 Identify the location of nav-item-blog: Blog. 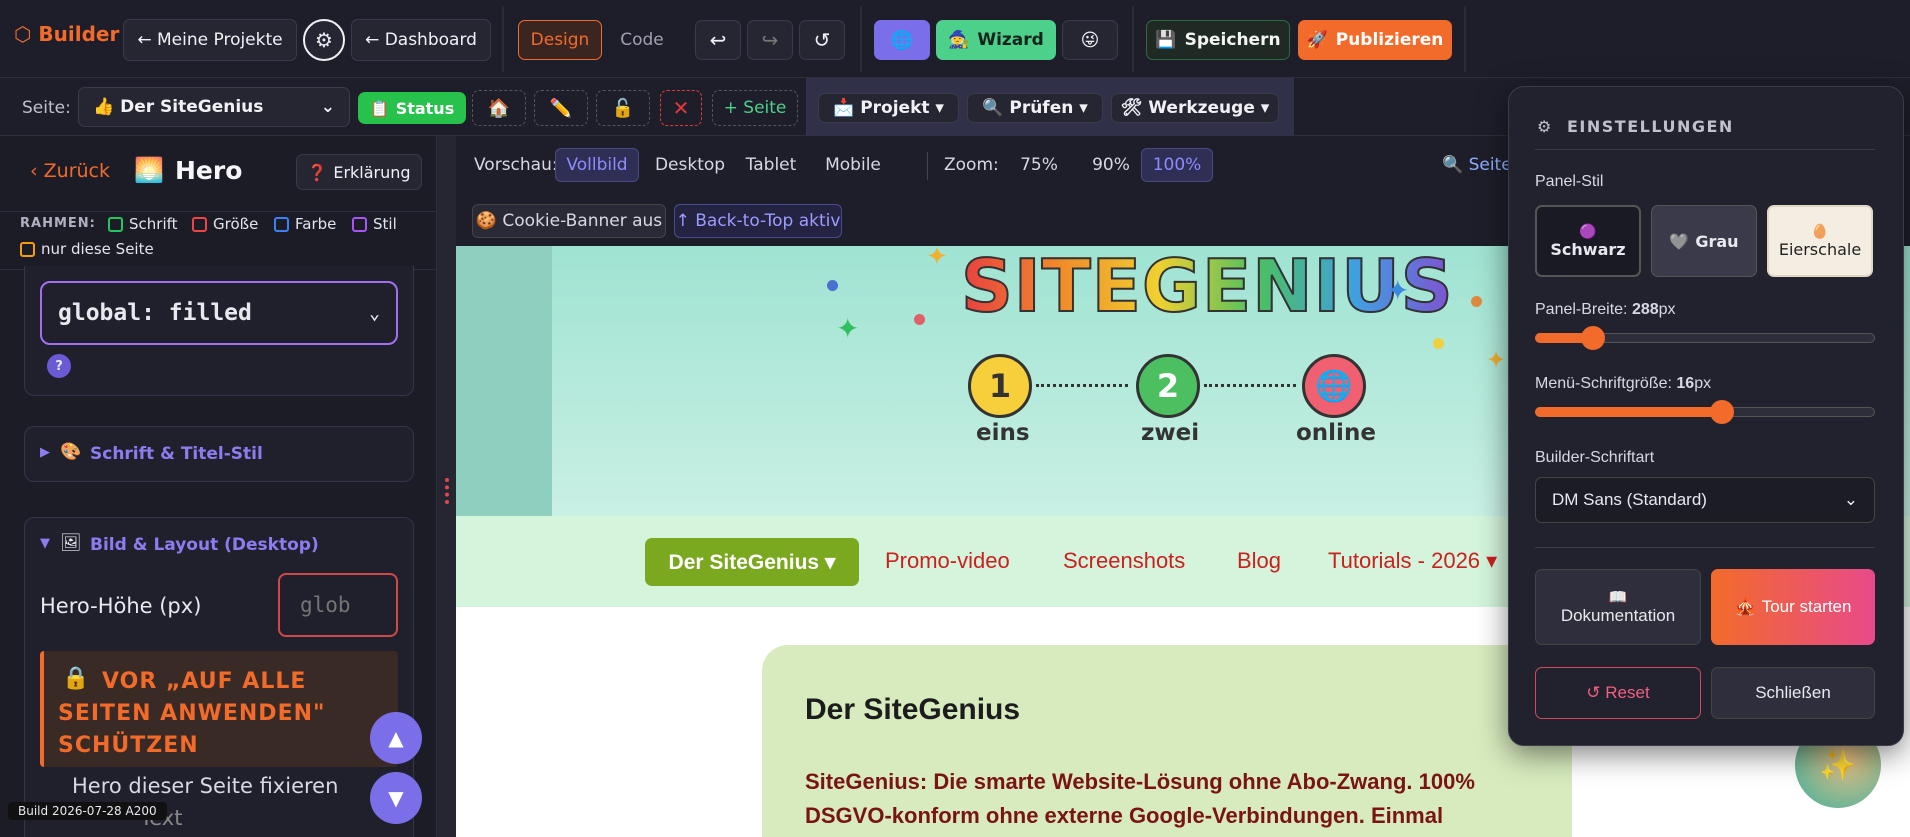
(1259, 561).